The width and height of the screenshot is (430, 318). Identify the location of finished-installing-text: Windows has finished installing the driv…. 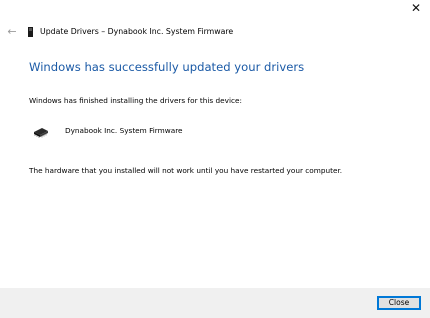
(135, 100).